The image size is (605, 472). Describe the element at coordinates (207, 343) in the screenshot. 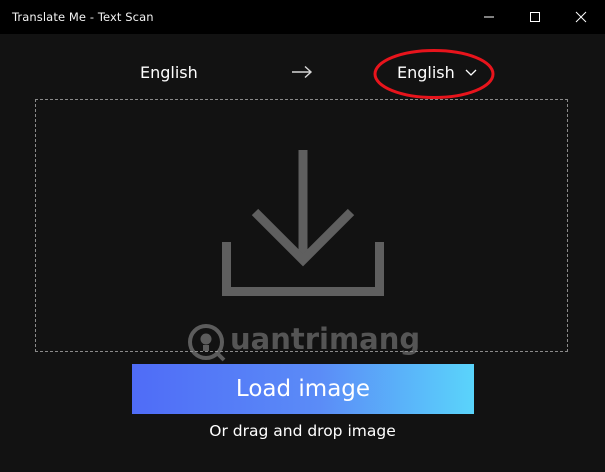

I see `quantrimang-logo` at that location.